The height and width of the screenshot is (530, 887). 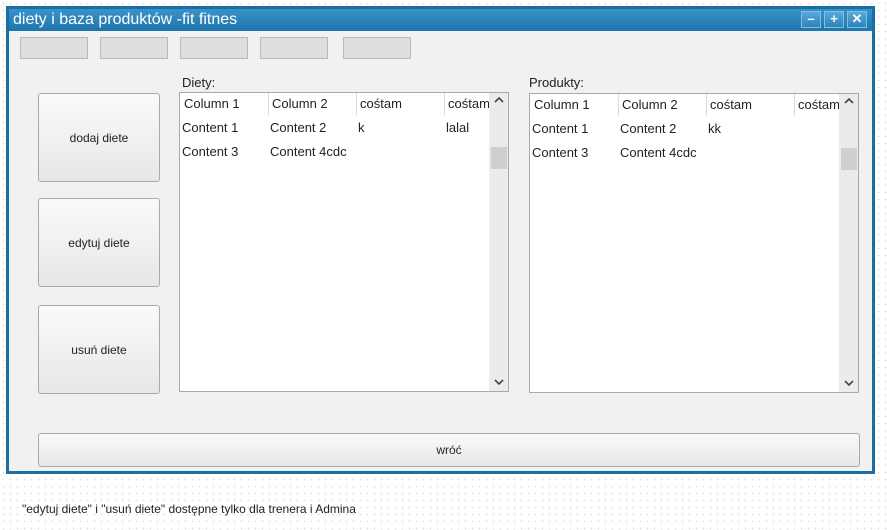 I want to click on delete-diet-button: usuń diete, so click(x=99, y=349).